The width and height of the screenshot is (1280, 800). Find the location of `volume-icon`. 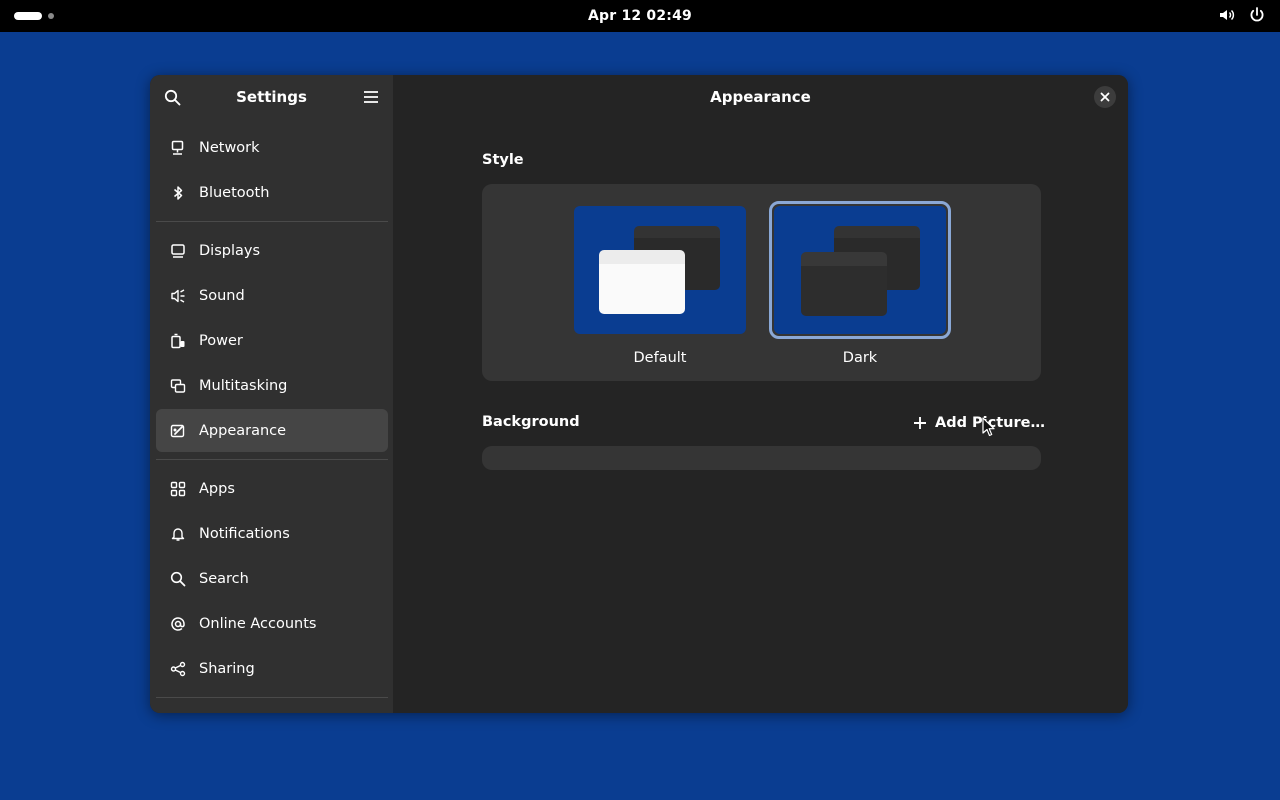

volume-icon is located at coordinates (1227, 15).